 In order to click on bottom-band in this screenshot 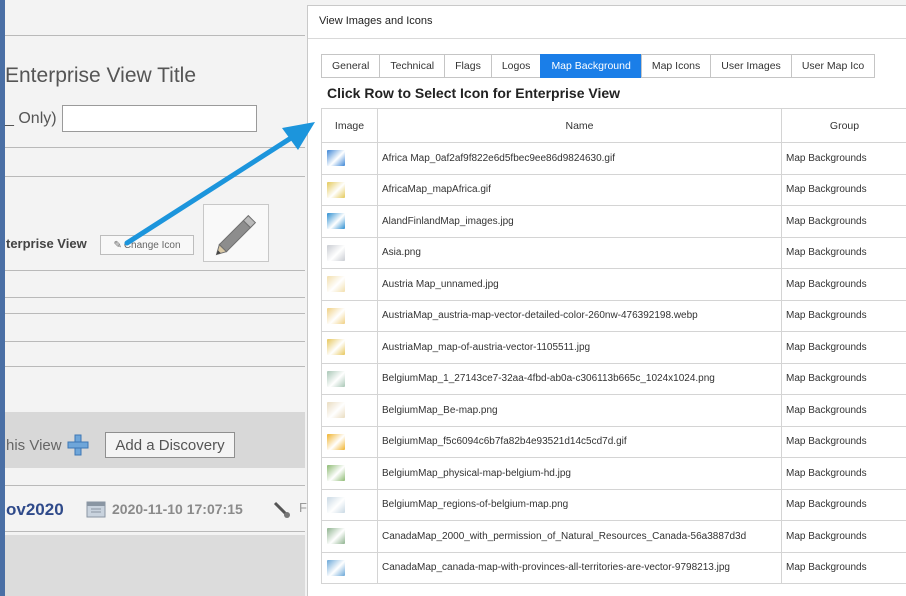, I will do `click(155, 565)`.